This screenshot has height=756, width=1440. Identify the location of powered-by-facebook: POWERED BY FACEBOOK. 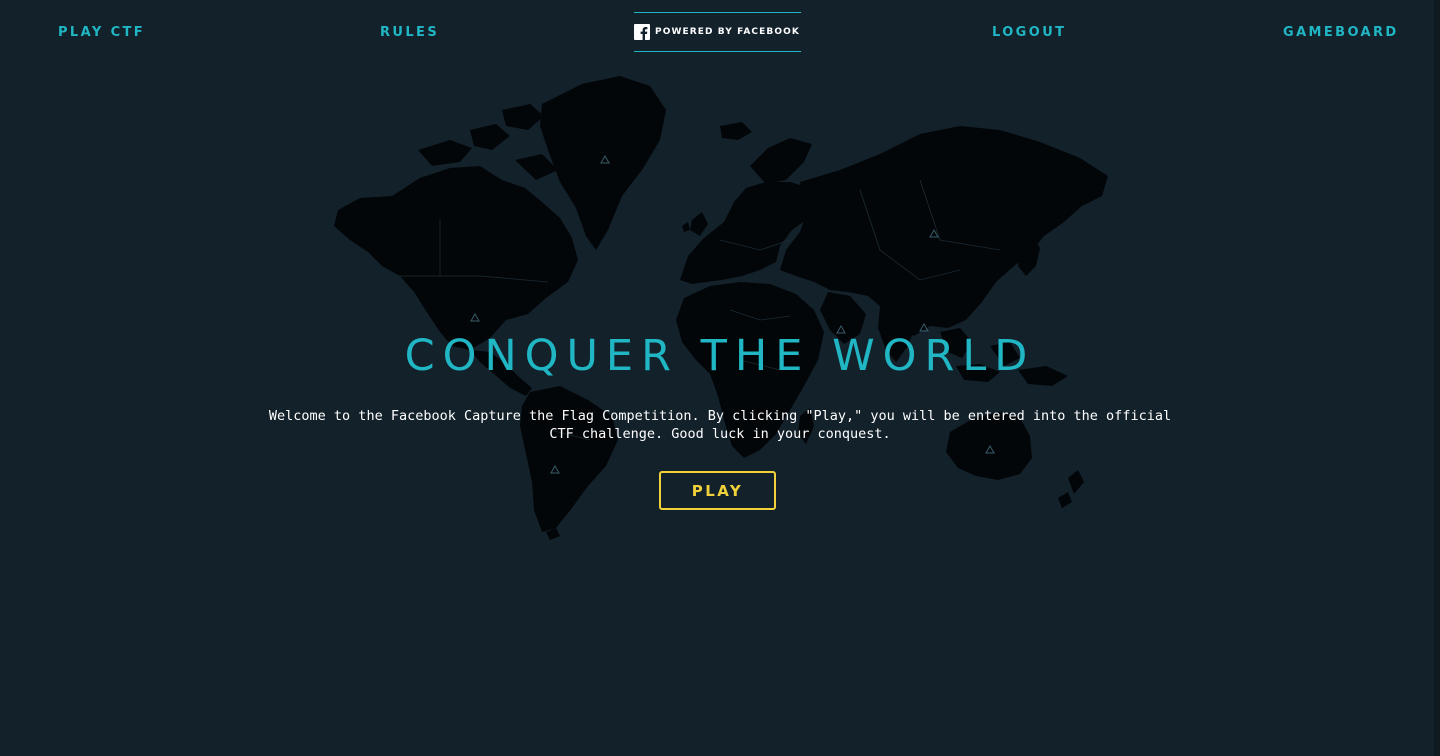
(717, 32).